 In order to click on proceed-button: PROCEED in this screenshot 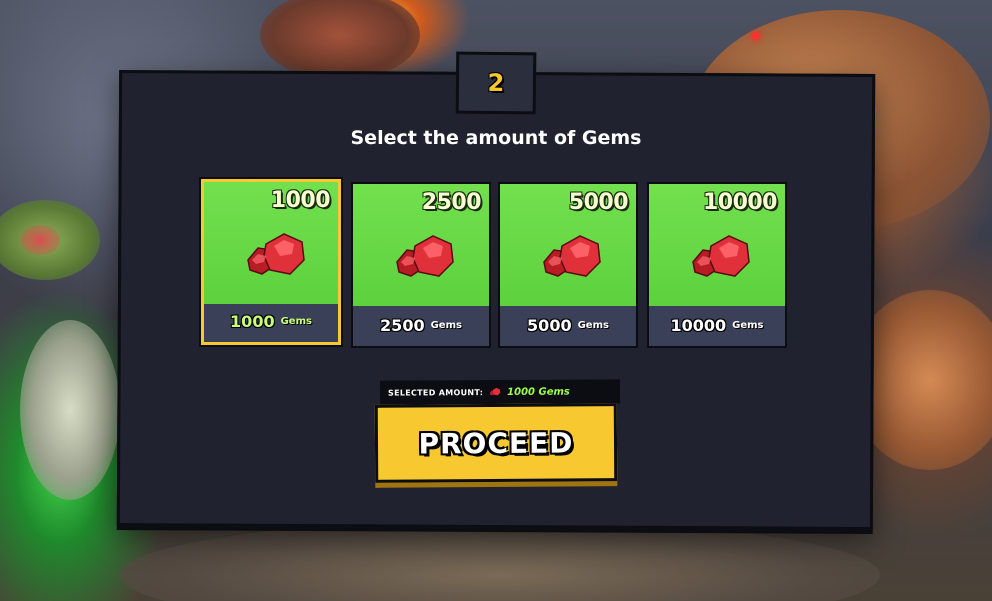, I will do `click(496, 443)`.